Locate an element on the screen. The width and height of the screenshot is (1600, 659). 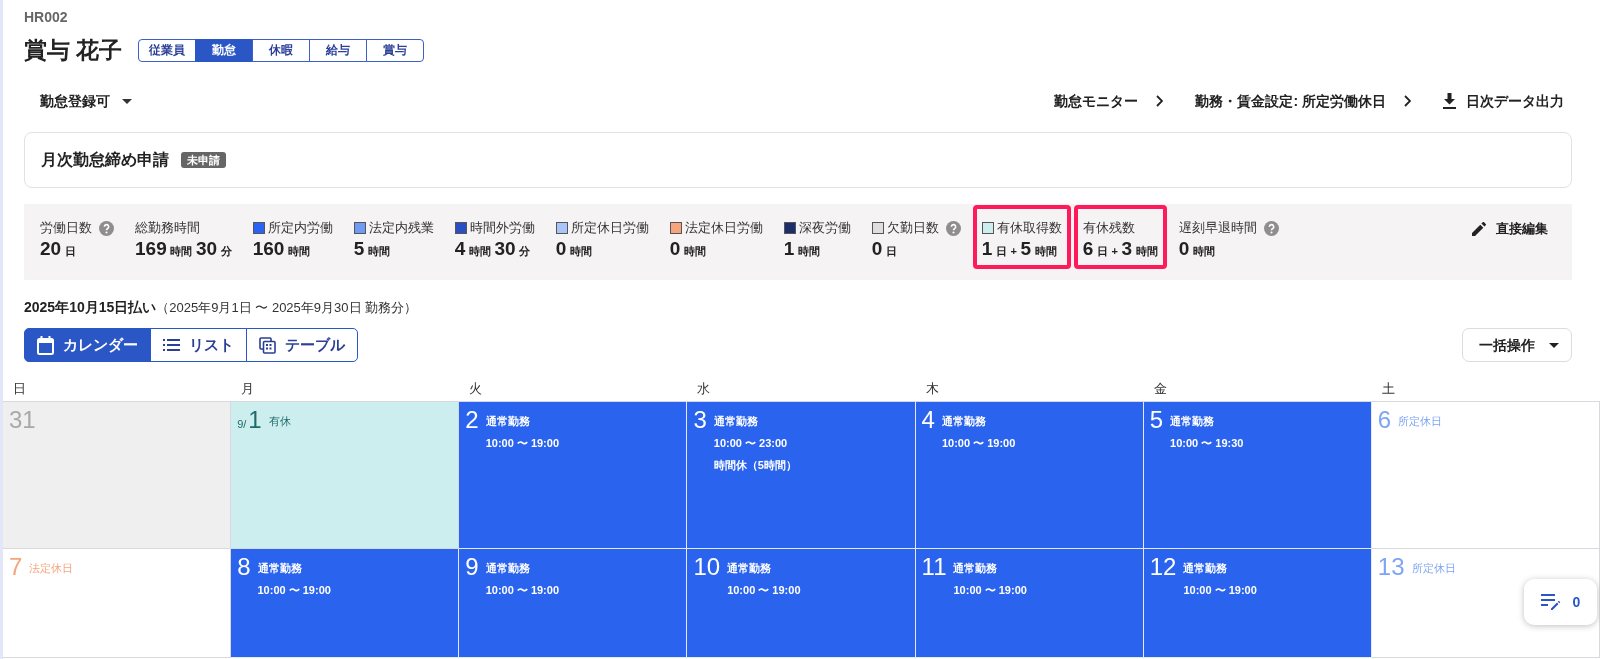
weekday-label: 月 is located at coordinates (248, 389).